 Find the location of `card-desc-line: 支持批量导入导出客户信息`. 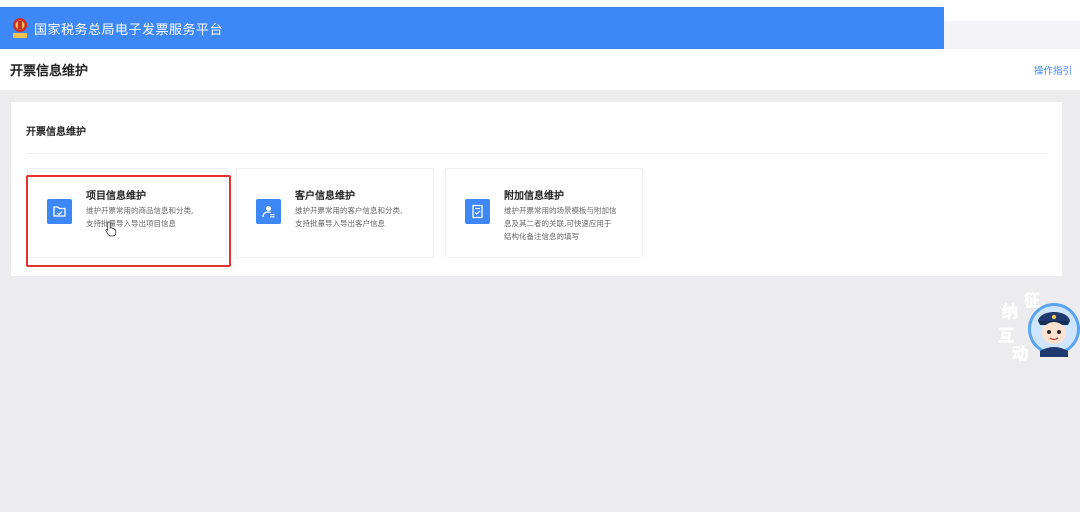

card-desc-line: 支持批量导入导出客户信息 is located at coordinates (340, 223).